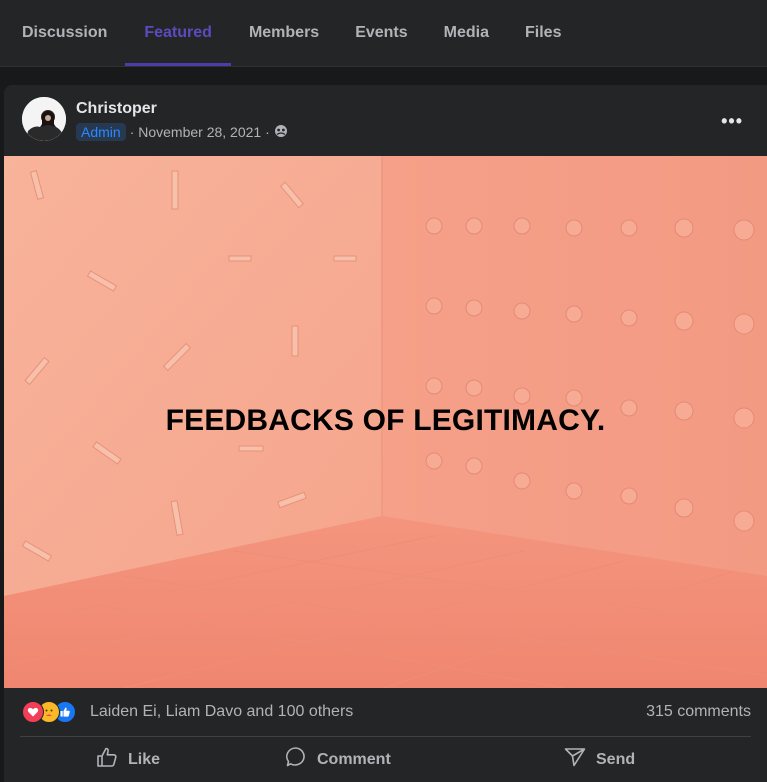 This screenshot has height=782, width=767. I want to click on tab-media: Media, so click(466, 33).